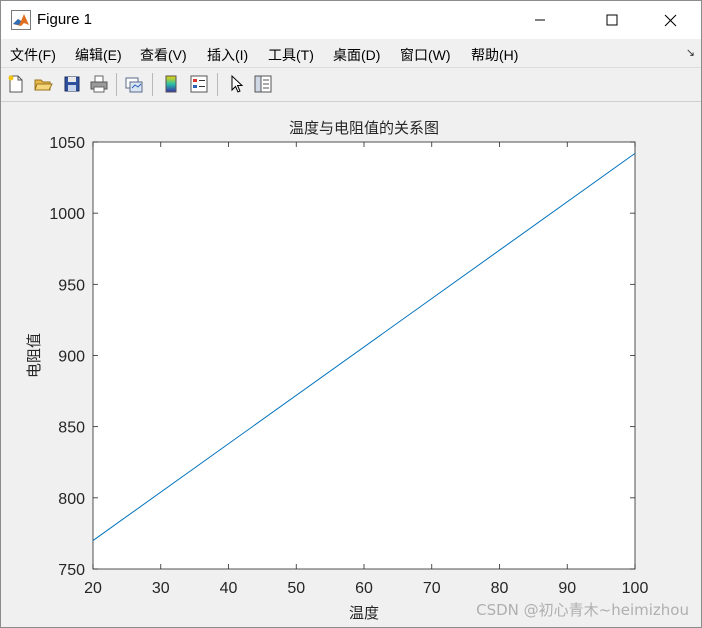 Image resolution: width=702 pixels, height=628 pixels. What do you see at coordinates (71, 570) in the screenshot?
I see `y-tick-label: 750` at bounding box center [71, 570].